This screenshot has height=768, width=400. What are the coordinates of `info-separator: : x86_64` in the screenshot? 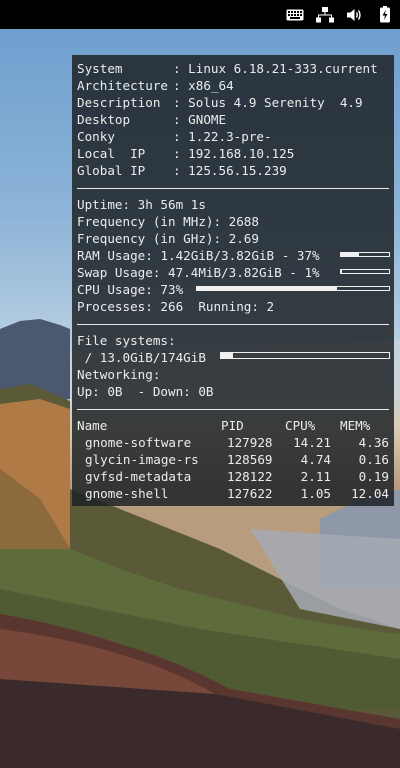 It's located at (203, 85).